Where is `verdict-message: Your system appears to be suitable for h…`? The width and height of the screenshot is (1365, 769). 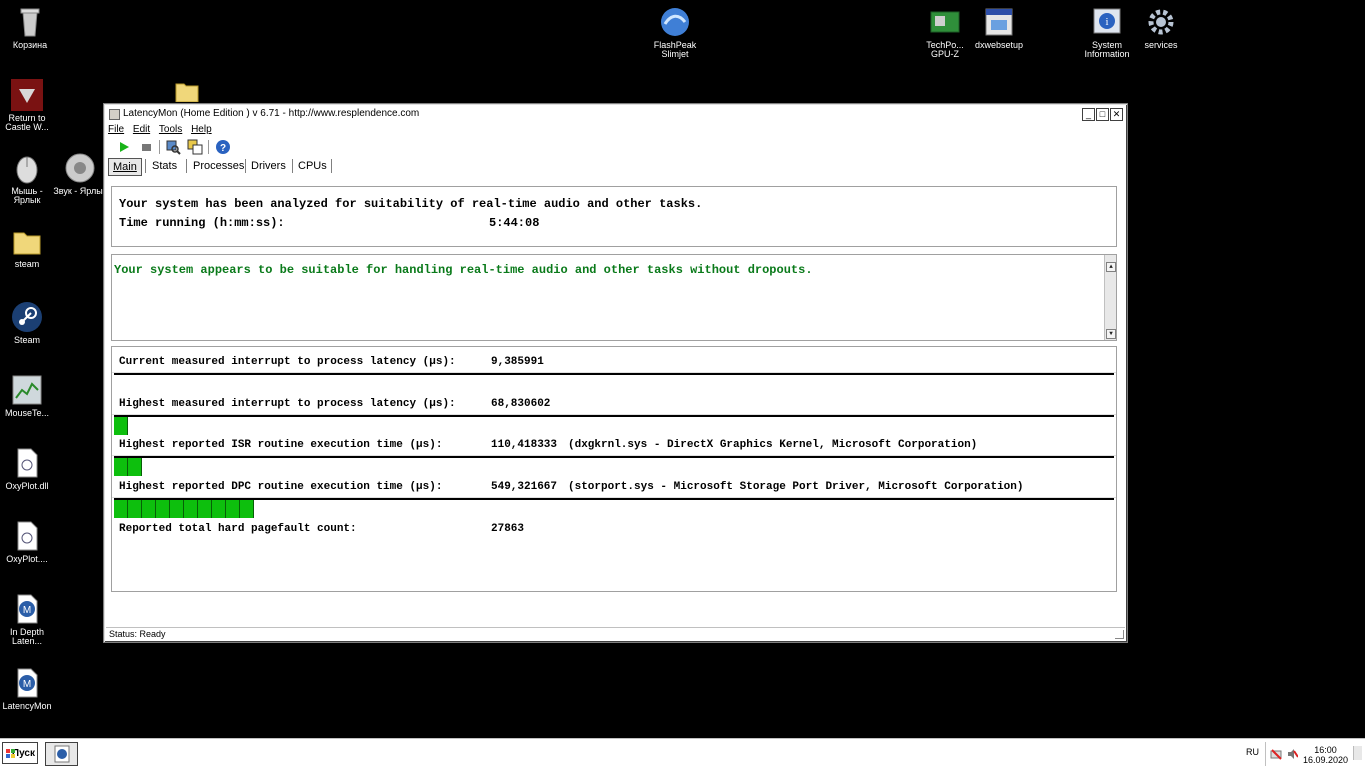
verdict-message: Your system appears to be suitable for h… is located at coordinates (463, 270).